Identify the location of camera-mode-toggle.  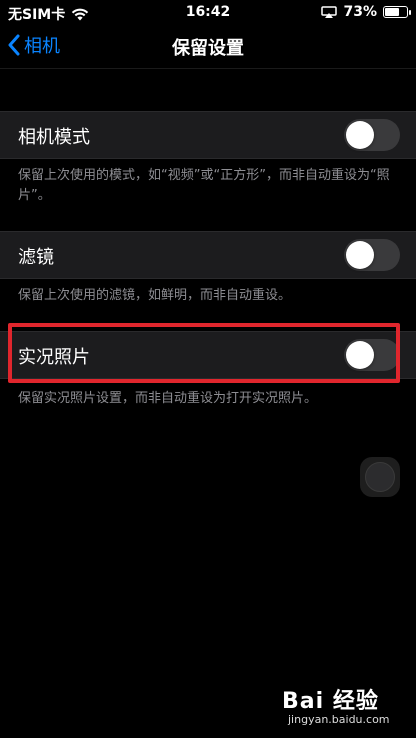
(372, 135).